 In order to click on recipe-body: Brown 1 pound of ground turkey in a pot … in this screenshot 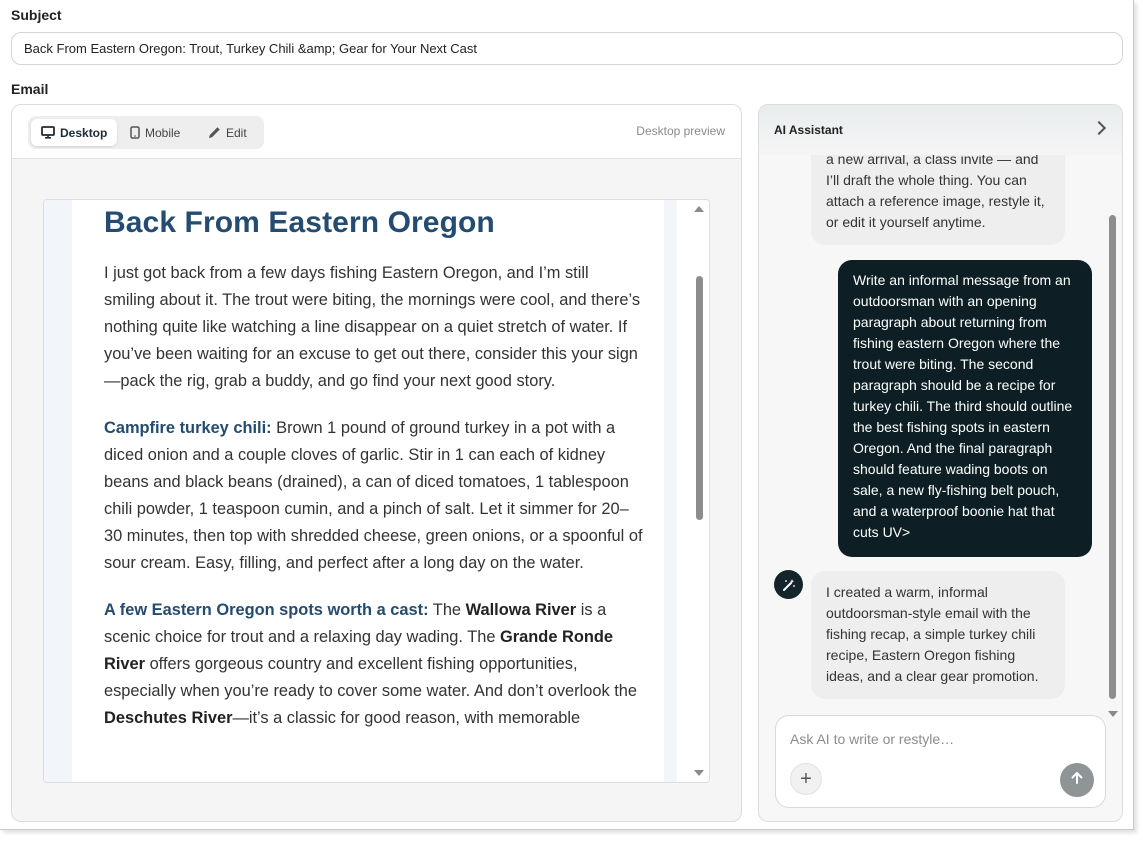, I will do `click(373, 495)`.